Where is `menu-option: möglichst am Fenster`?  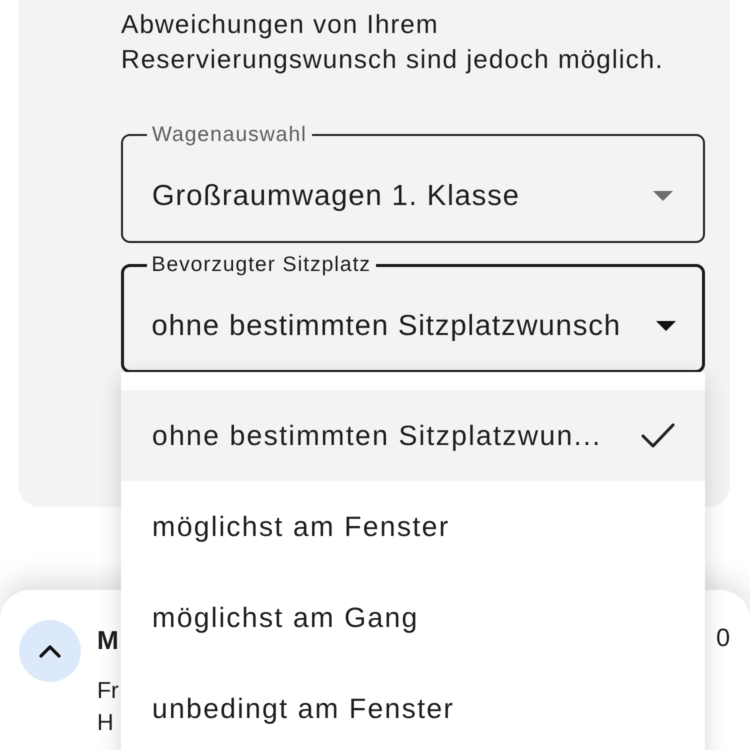 menu-option: möglichst am Fenster is located at coordinates (413, 526).